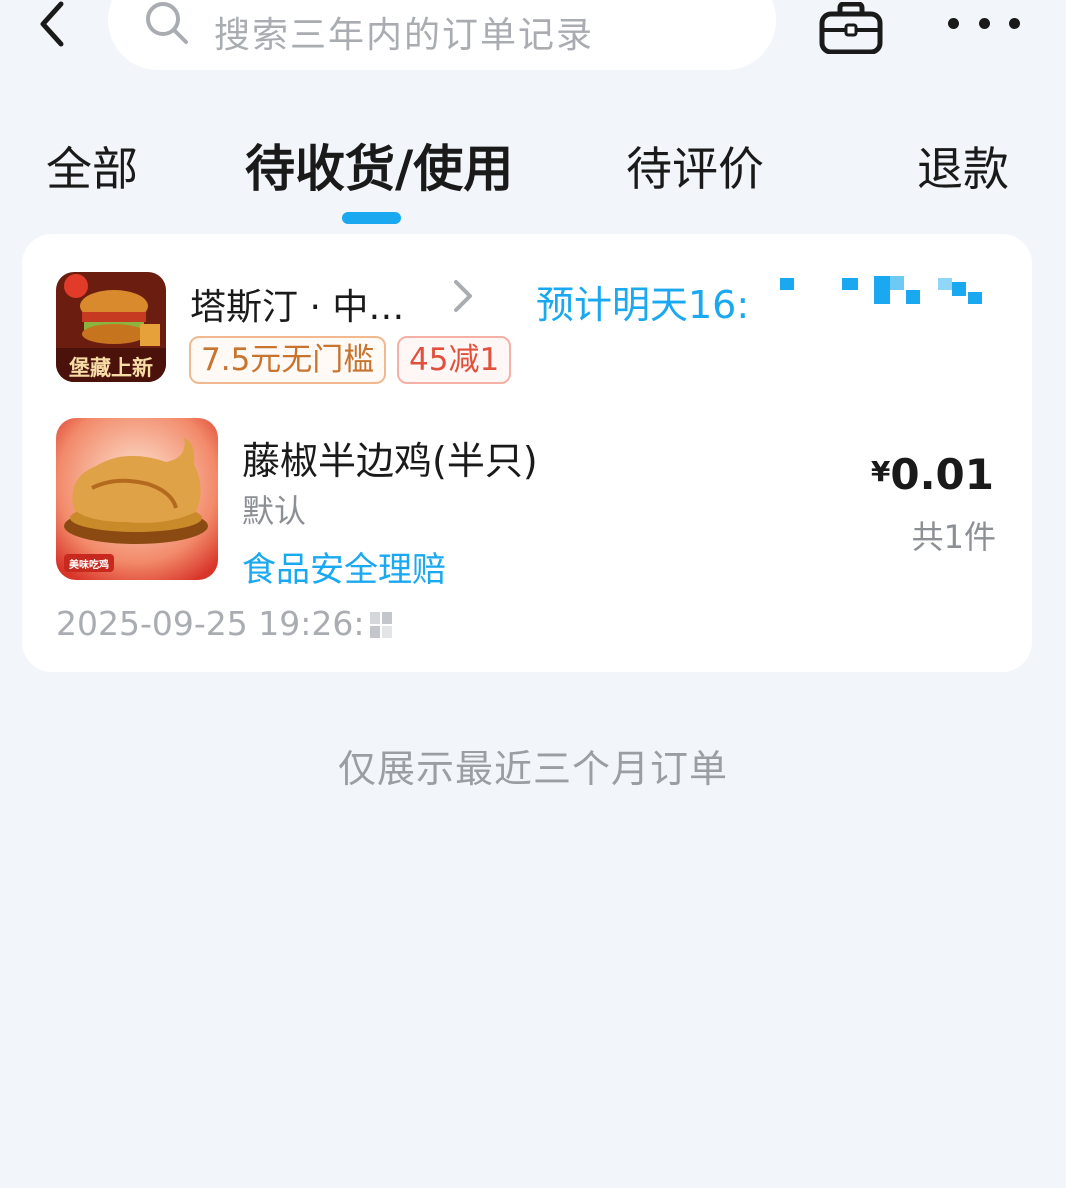  I want to click on price-currency: ¥, so click(880, 471).